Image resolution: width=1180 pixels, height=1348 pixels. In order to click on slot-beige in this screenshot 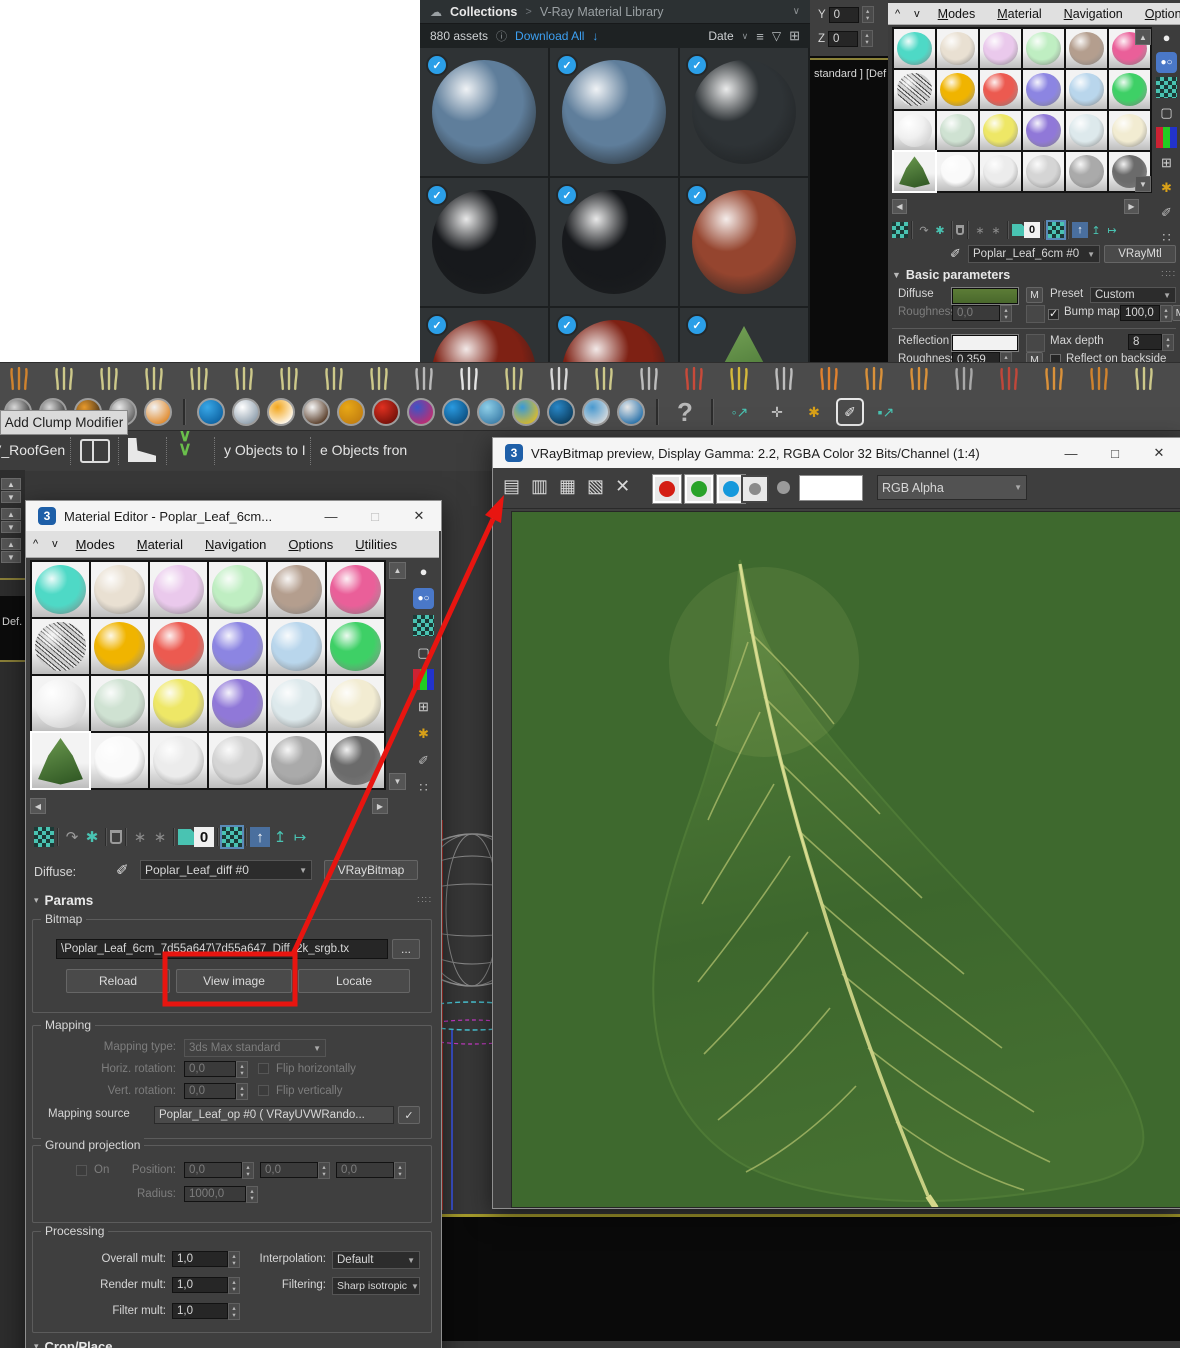, I will do `click(119, 589)`.